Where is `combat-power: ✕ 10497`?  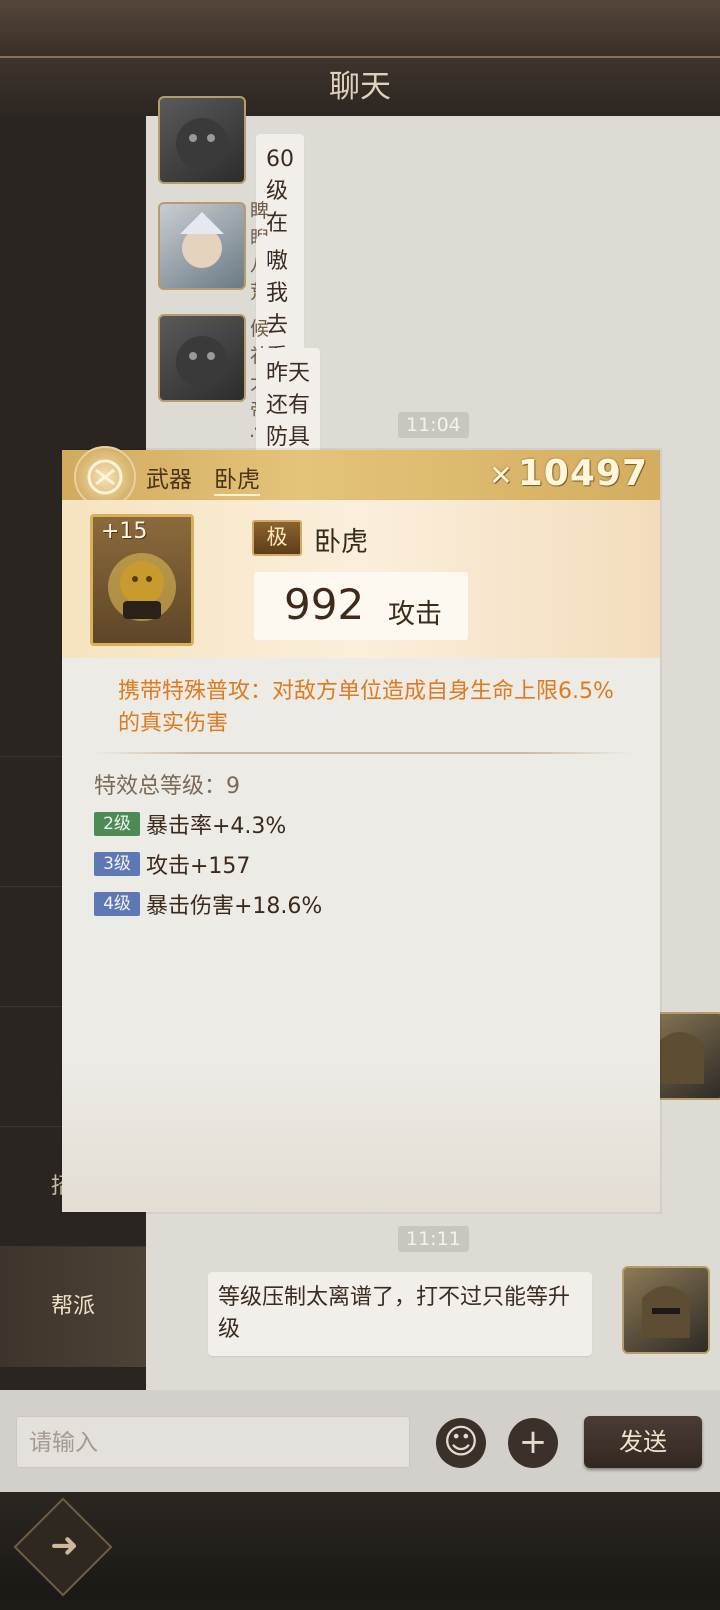 combat-power: ✕ 10497 is located at coordinates (568, 473).